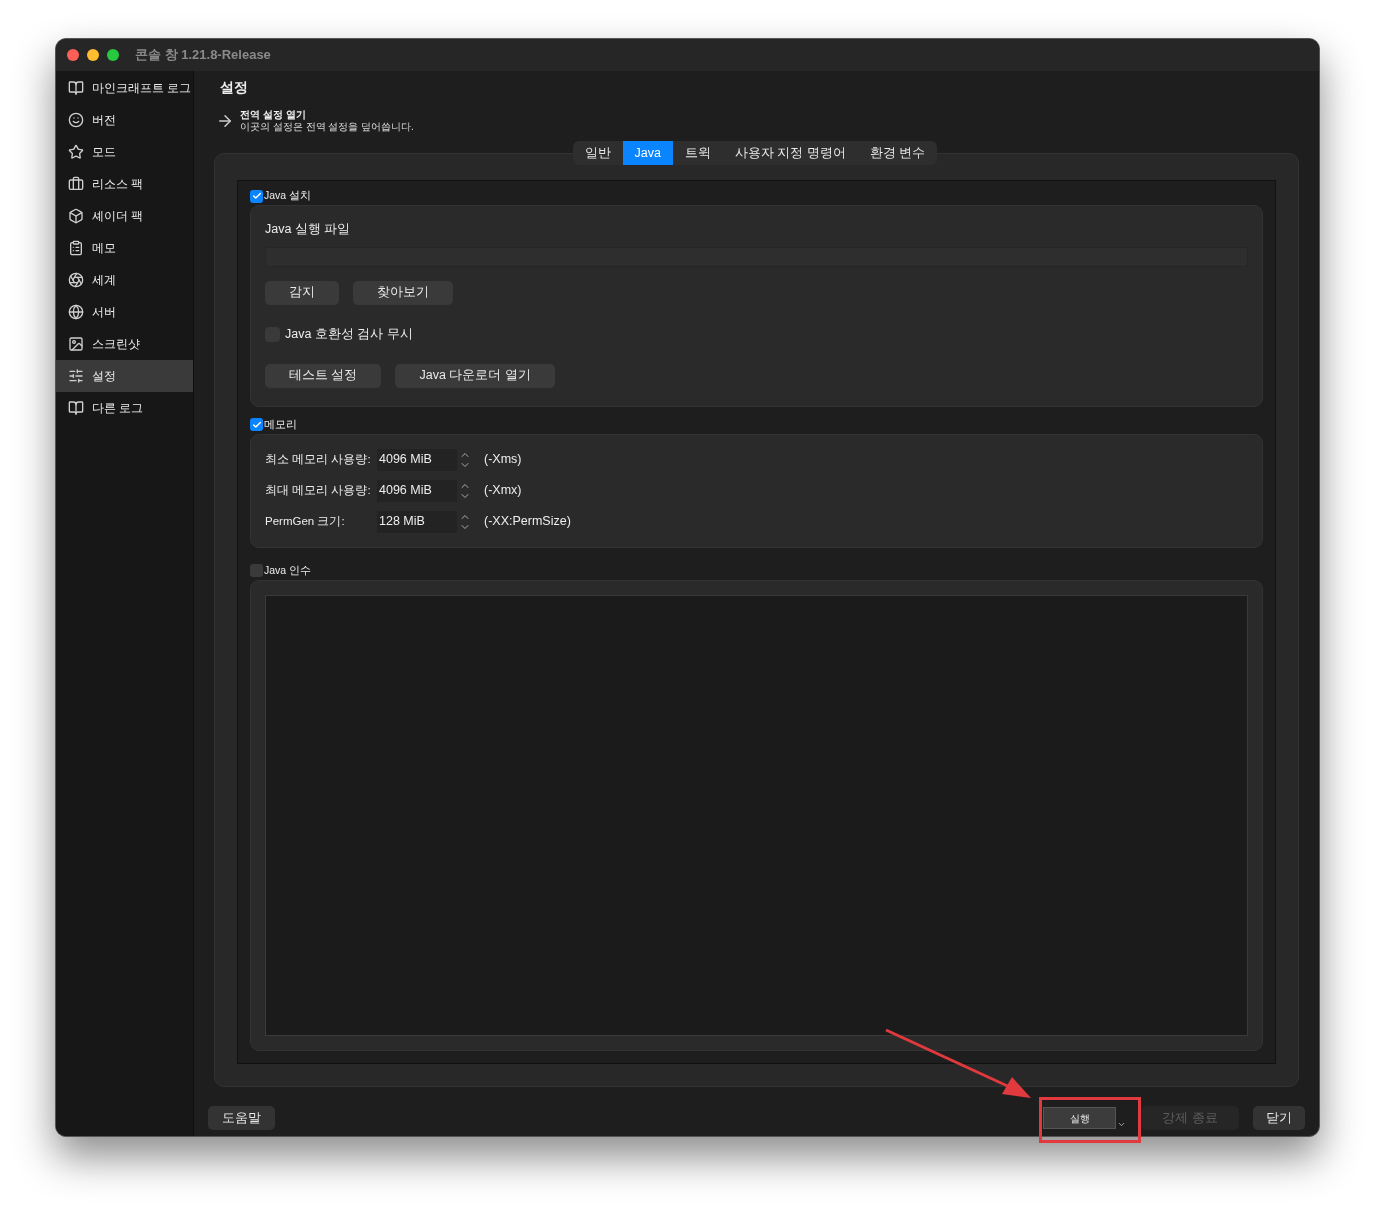  I want to click on button: 찾아보기, so click(403, 292).